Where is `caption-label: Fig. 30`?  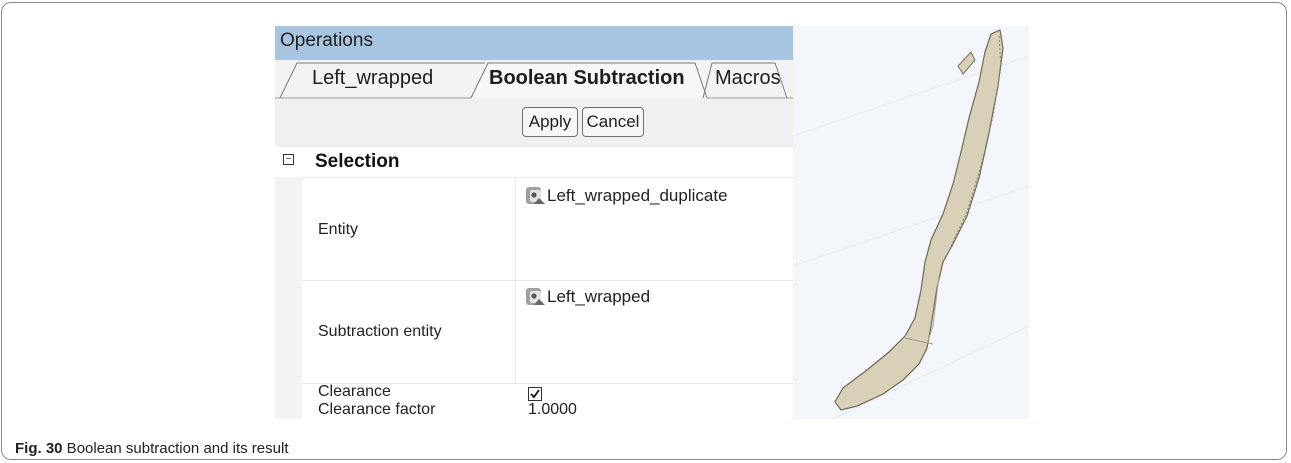 caption-label: Fig. 30 is located at coordinates (39, 448).